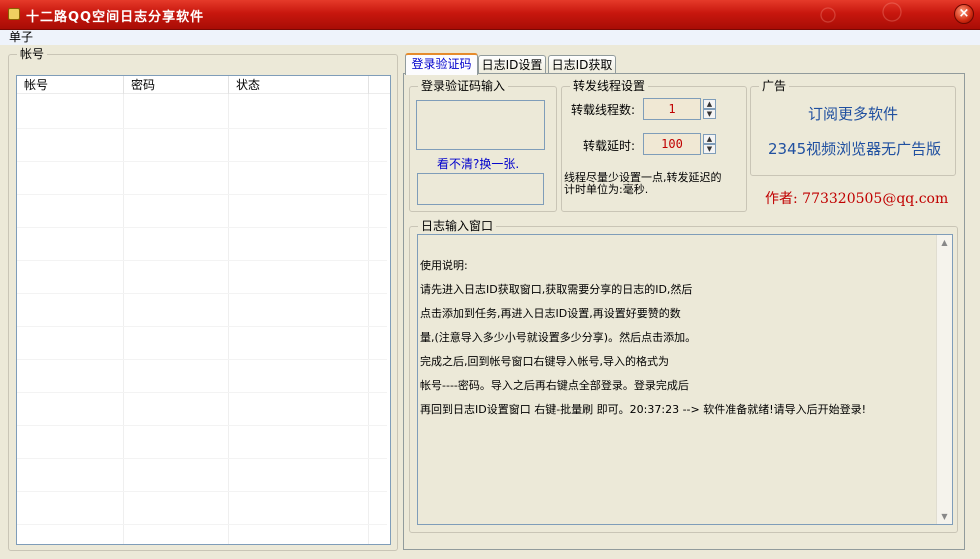  I want to click on log-scrollbar: ▲ ▼, so click(944, 379).